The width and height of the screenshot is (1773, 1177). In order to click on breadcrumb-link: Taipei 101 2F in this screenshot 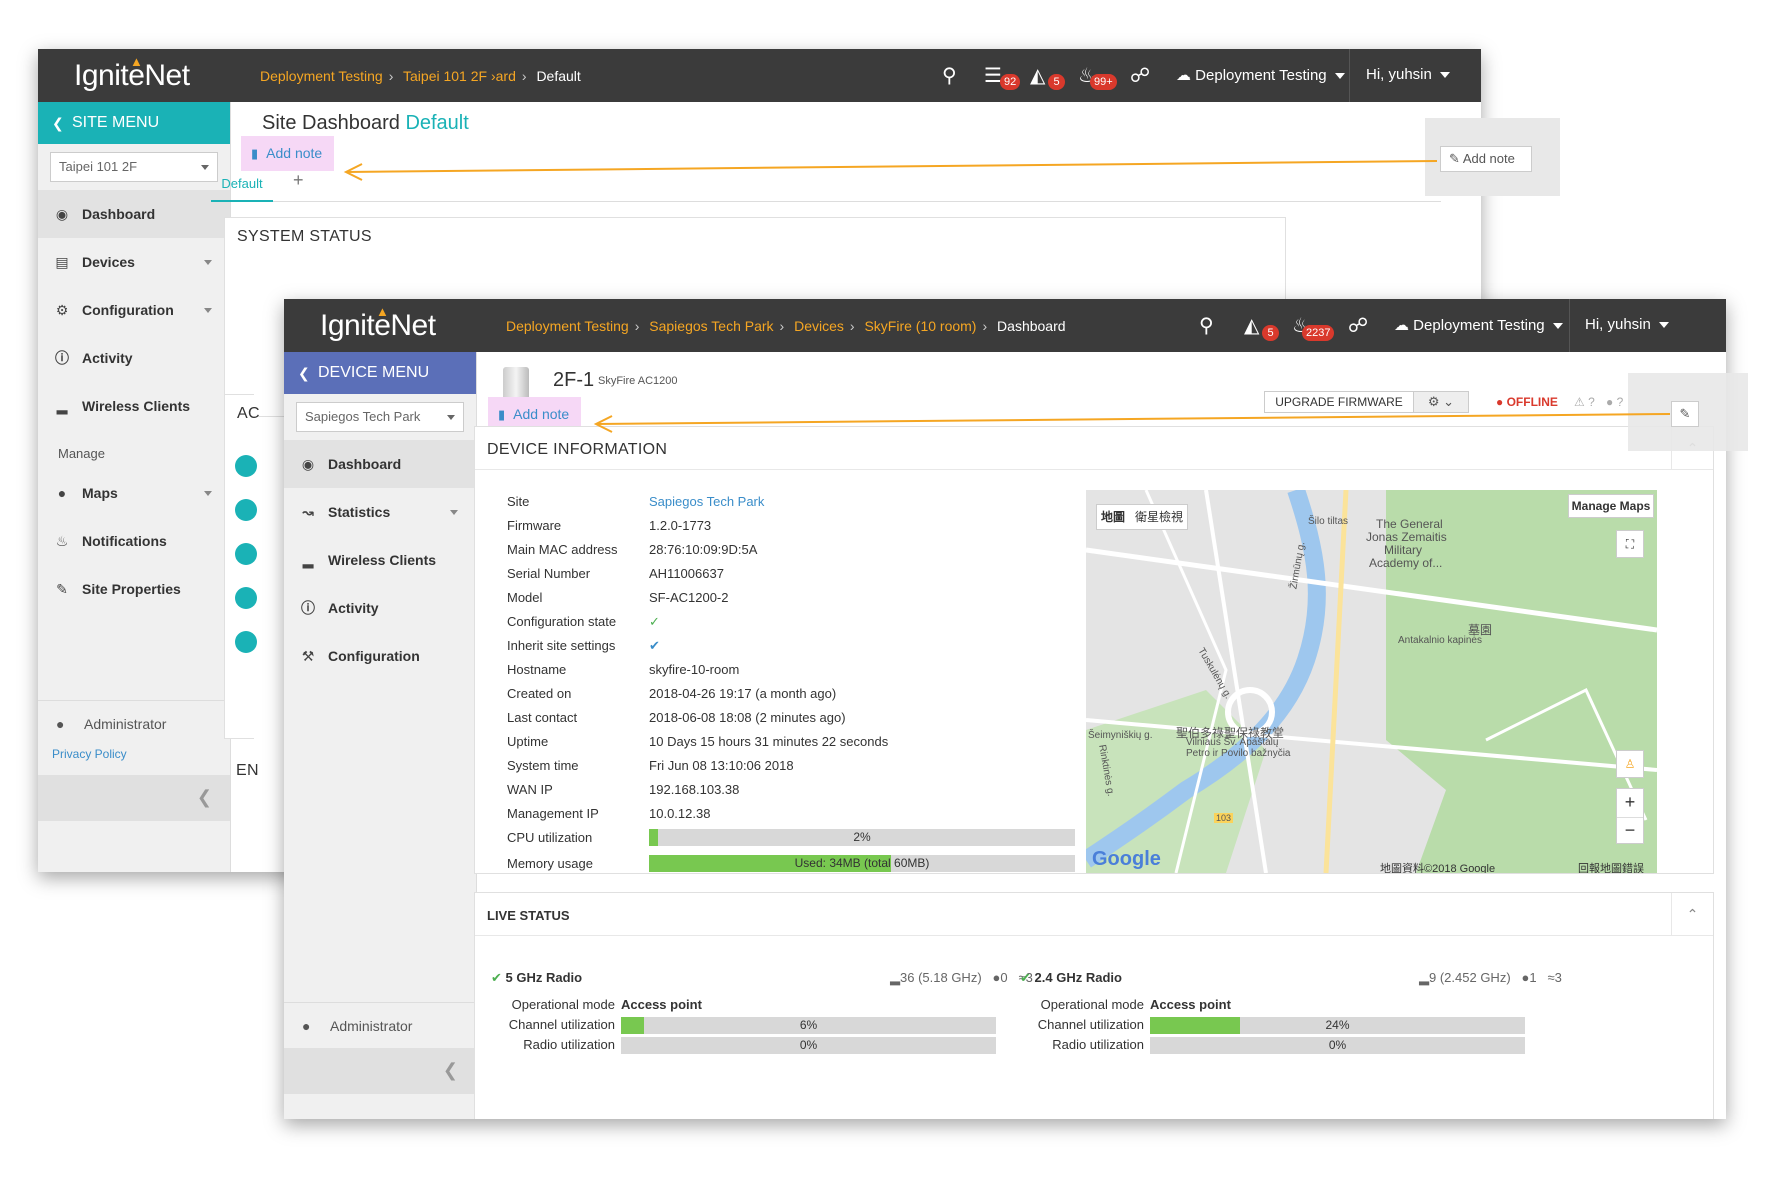, I will do `click(445, 76)`.